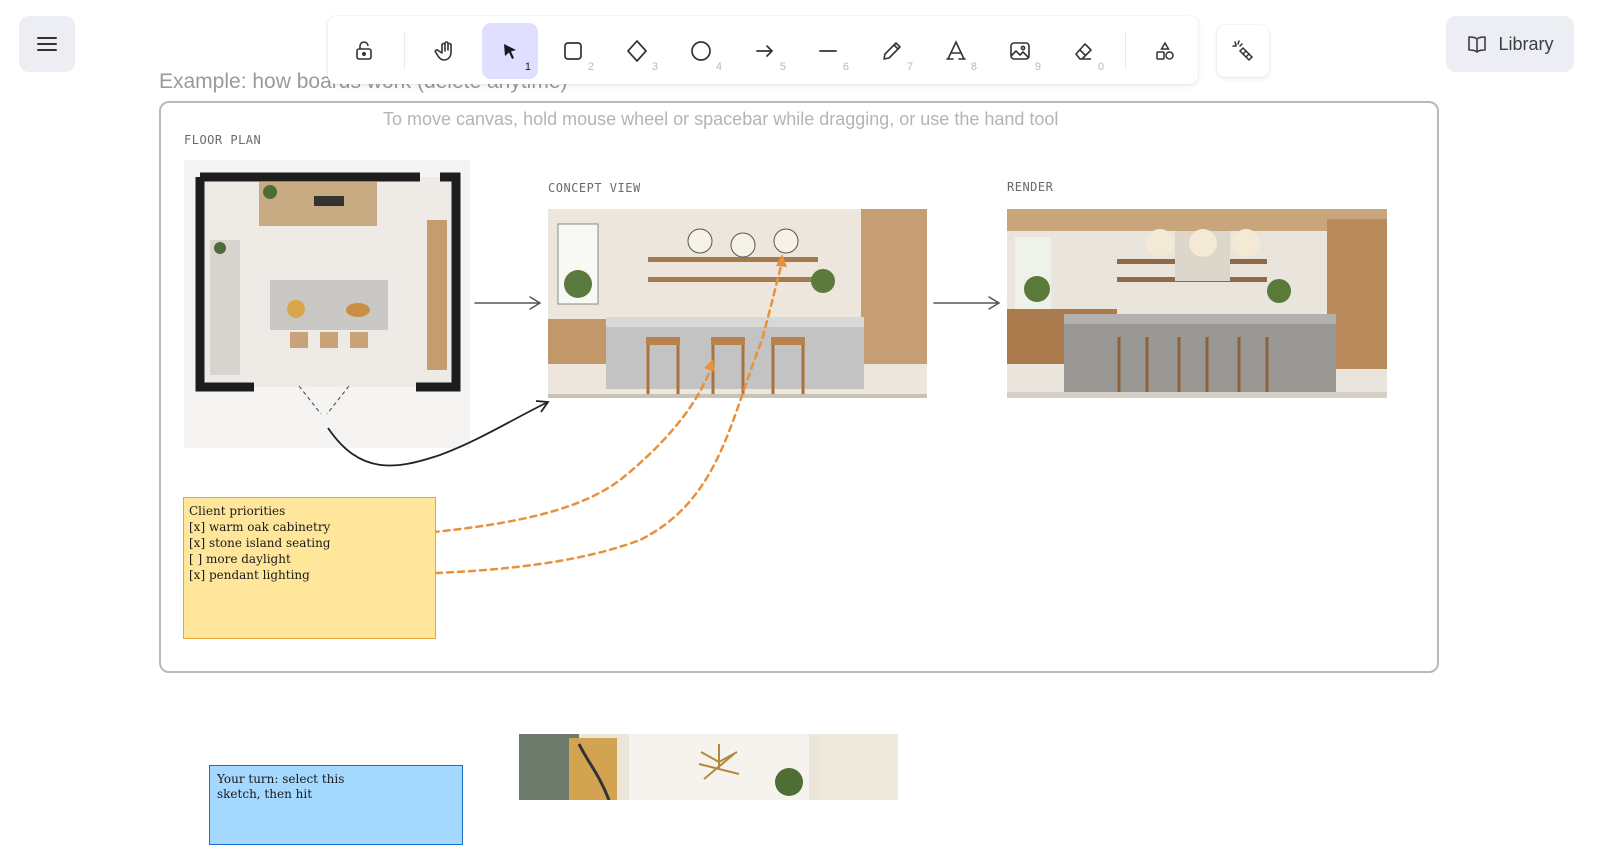 The height and width of the screenshot is (845, 1600). What do you see at coordinates (708, 767) in the screenshot?
I see `living-room-sketch-image` at bounding box center [708, 767].